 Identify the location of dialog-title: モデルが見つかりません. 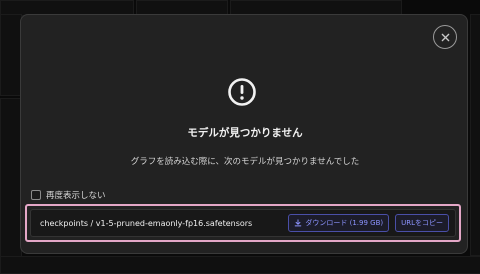
(245, 133).